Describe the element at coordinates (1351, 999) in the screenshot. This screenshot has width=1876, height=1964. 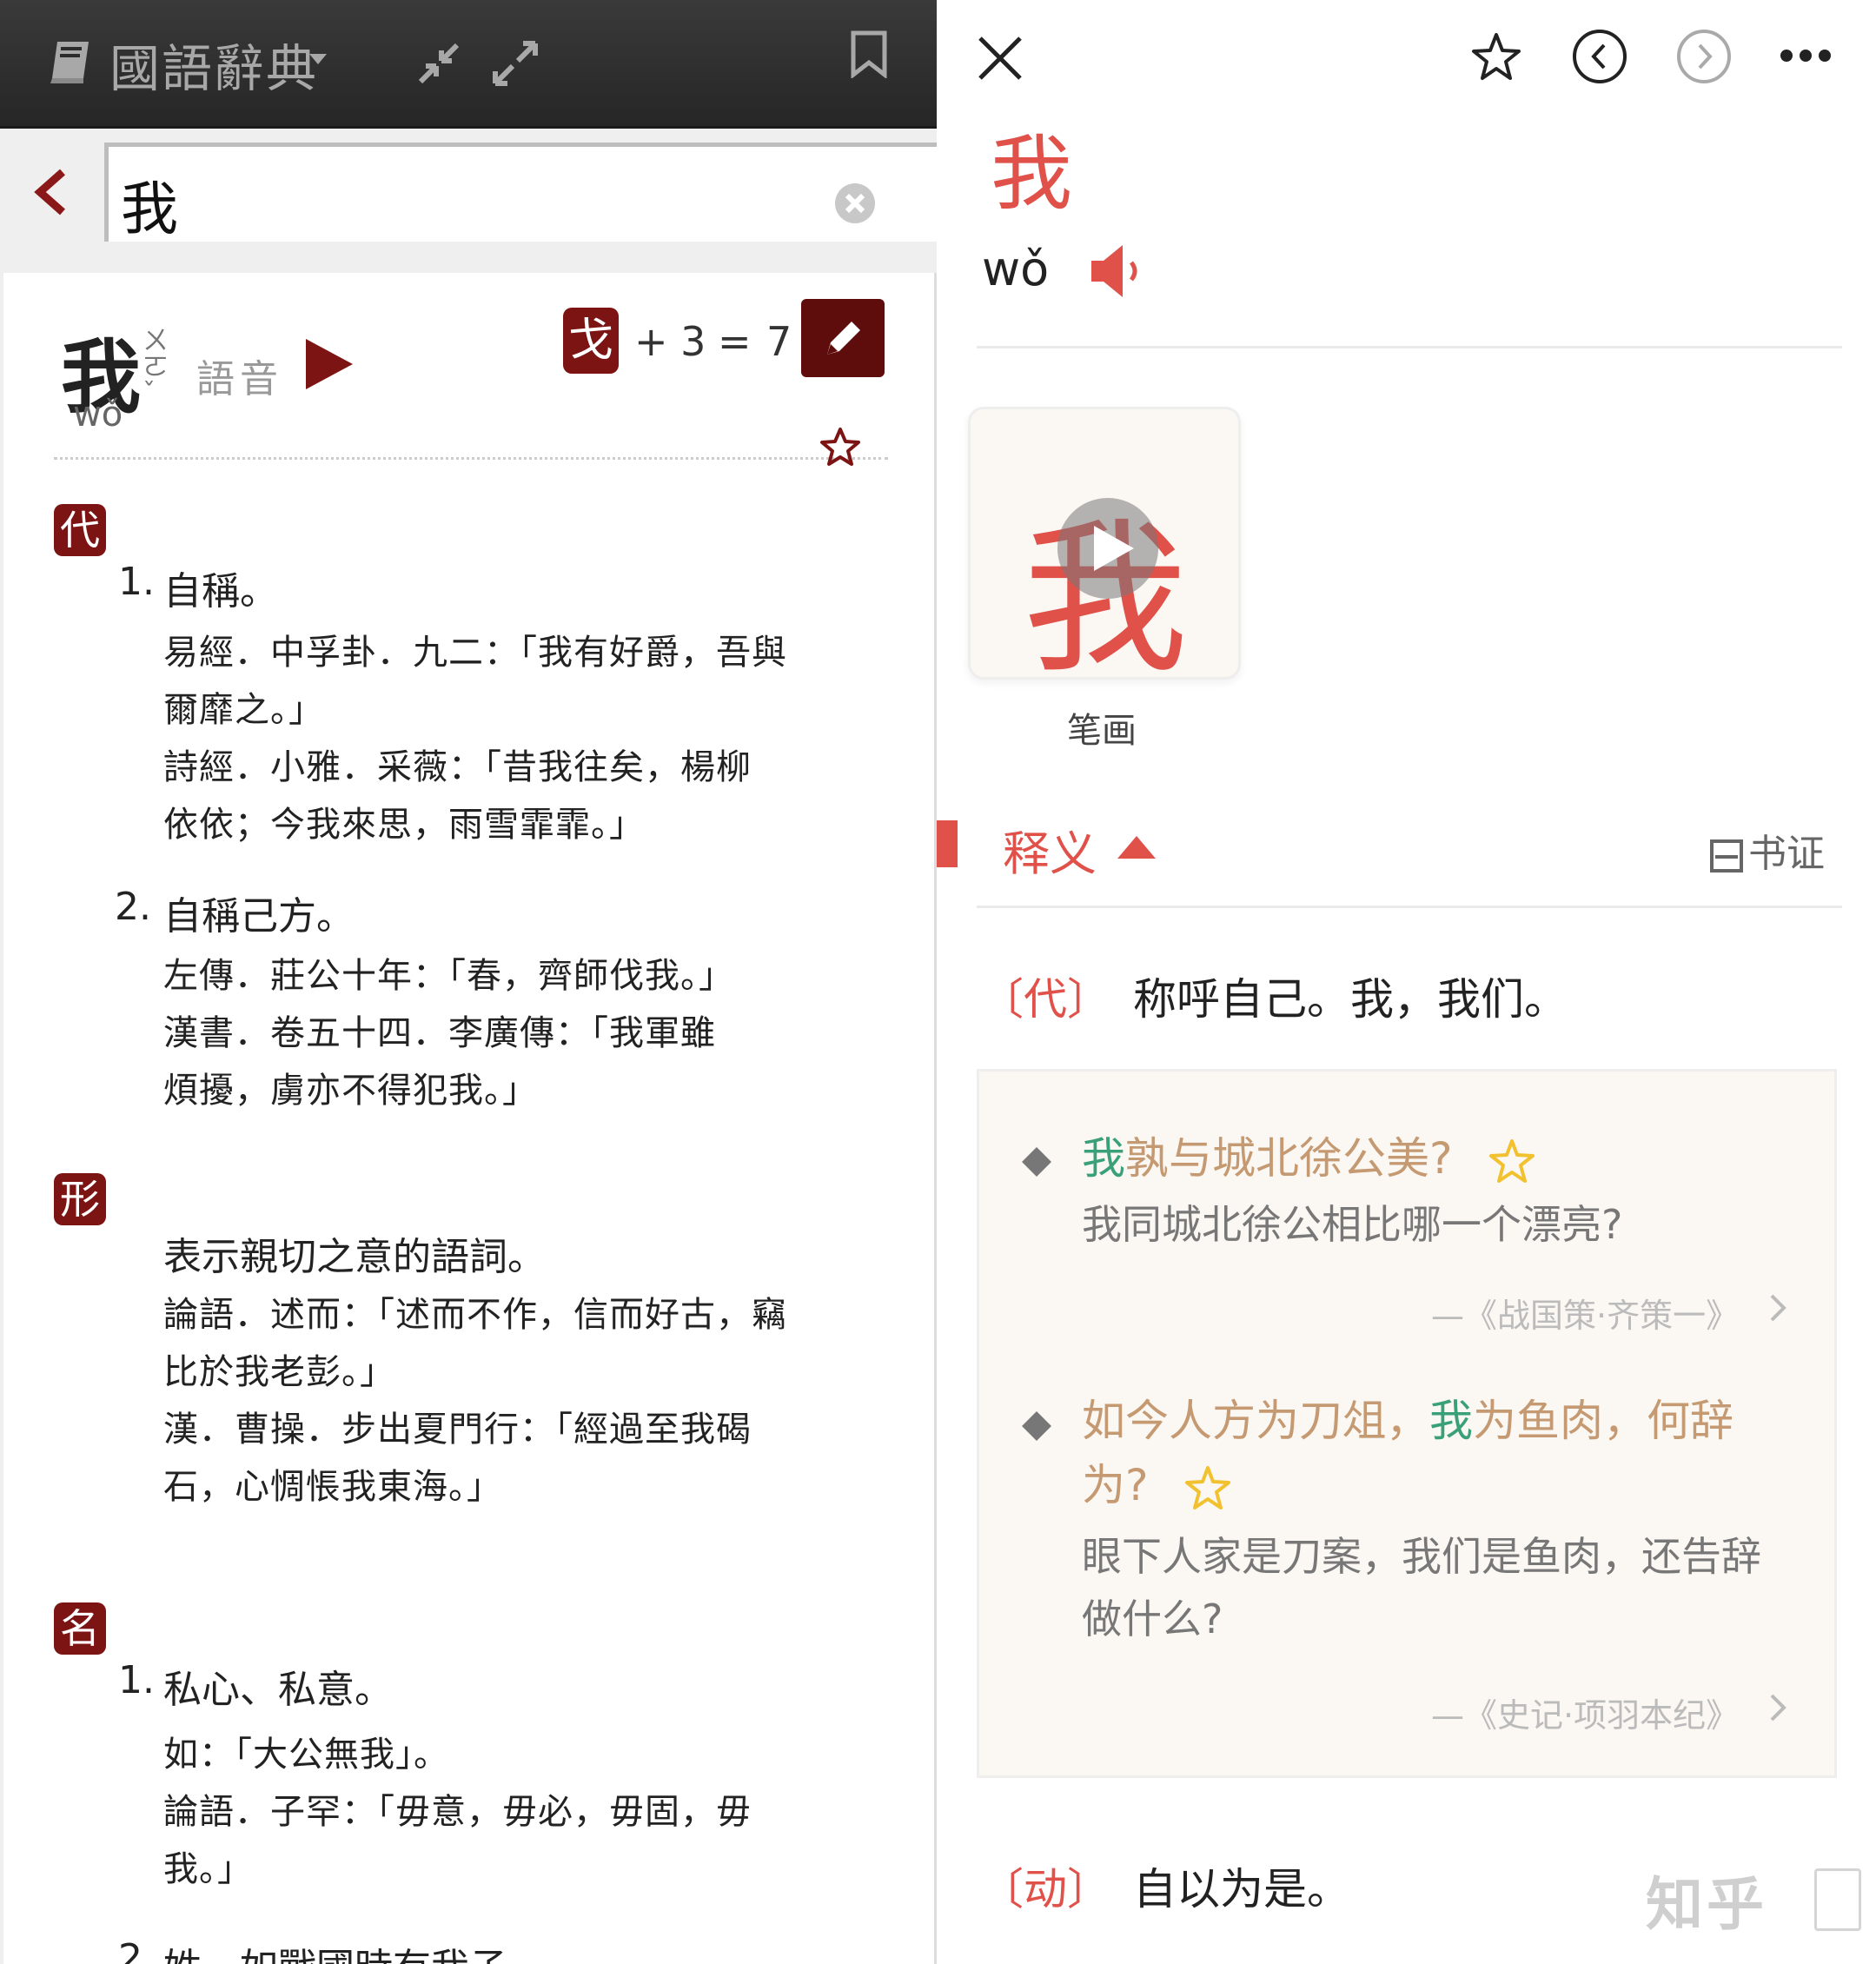
I see `definition-text: 称呼自己。我，我们。` at that location.